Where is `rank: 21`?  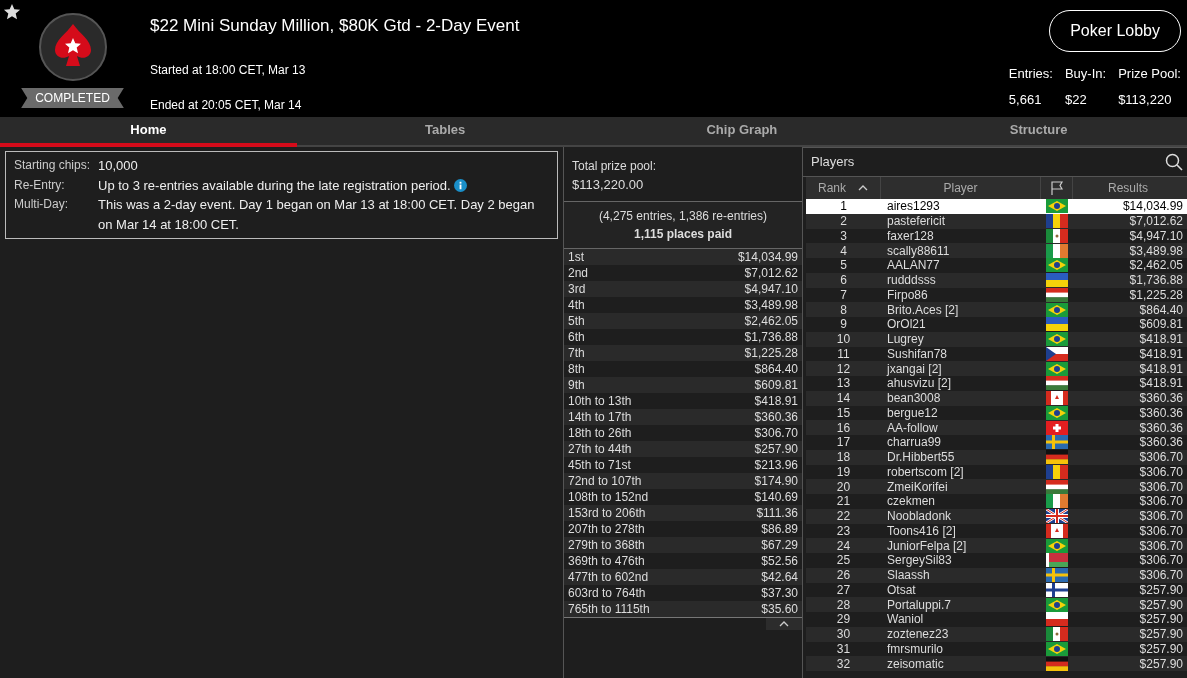 rank: 21 is located at coordinates (843, 502).